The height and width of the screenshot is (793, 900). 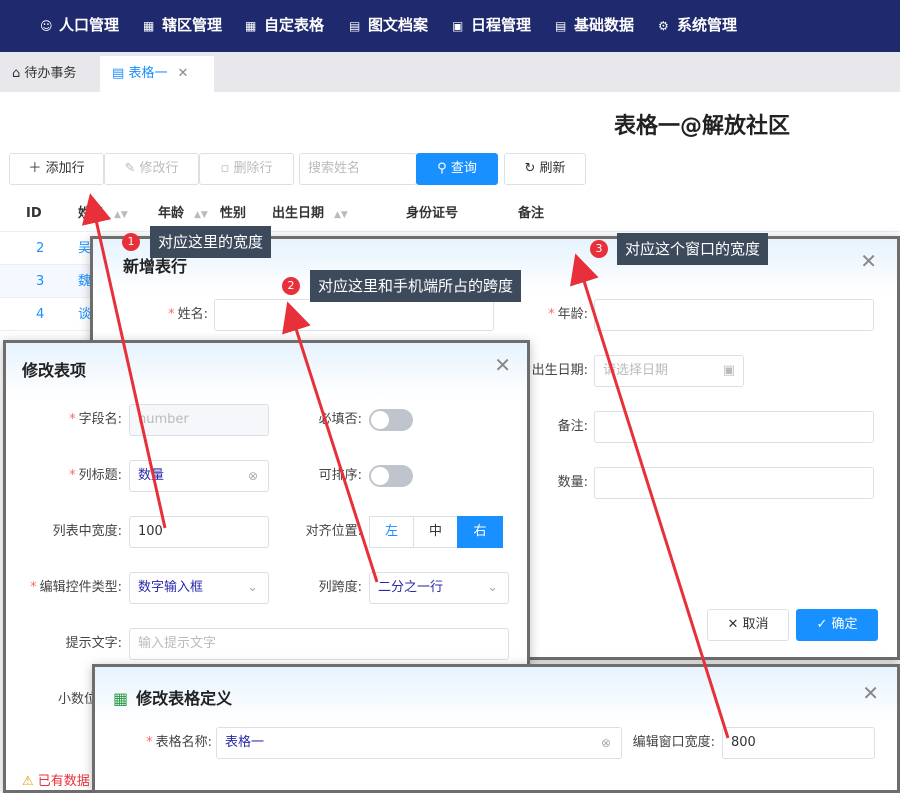 I want to click on window-width-label: 编辑窗口宽度:, so click(x=673, y=742).